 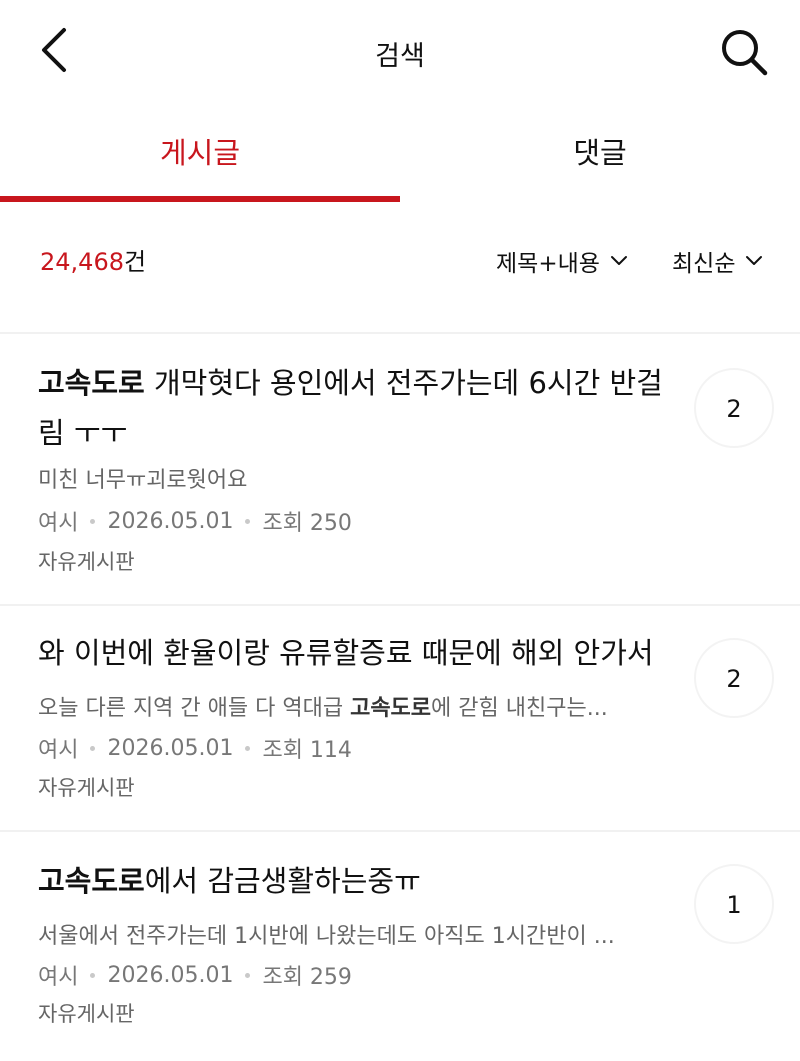 What do you see at coordinates (82, 262) in the screenshot?
I see `result-count-number: 24,468` at bounding box center [82, 262].